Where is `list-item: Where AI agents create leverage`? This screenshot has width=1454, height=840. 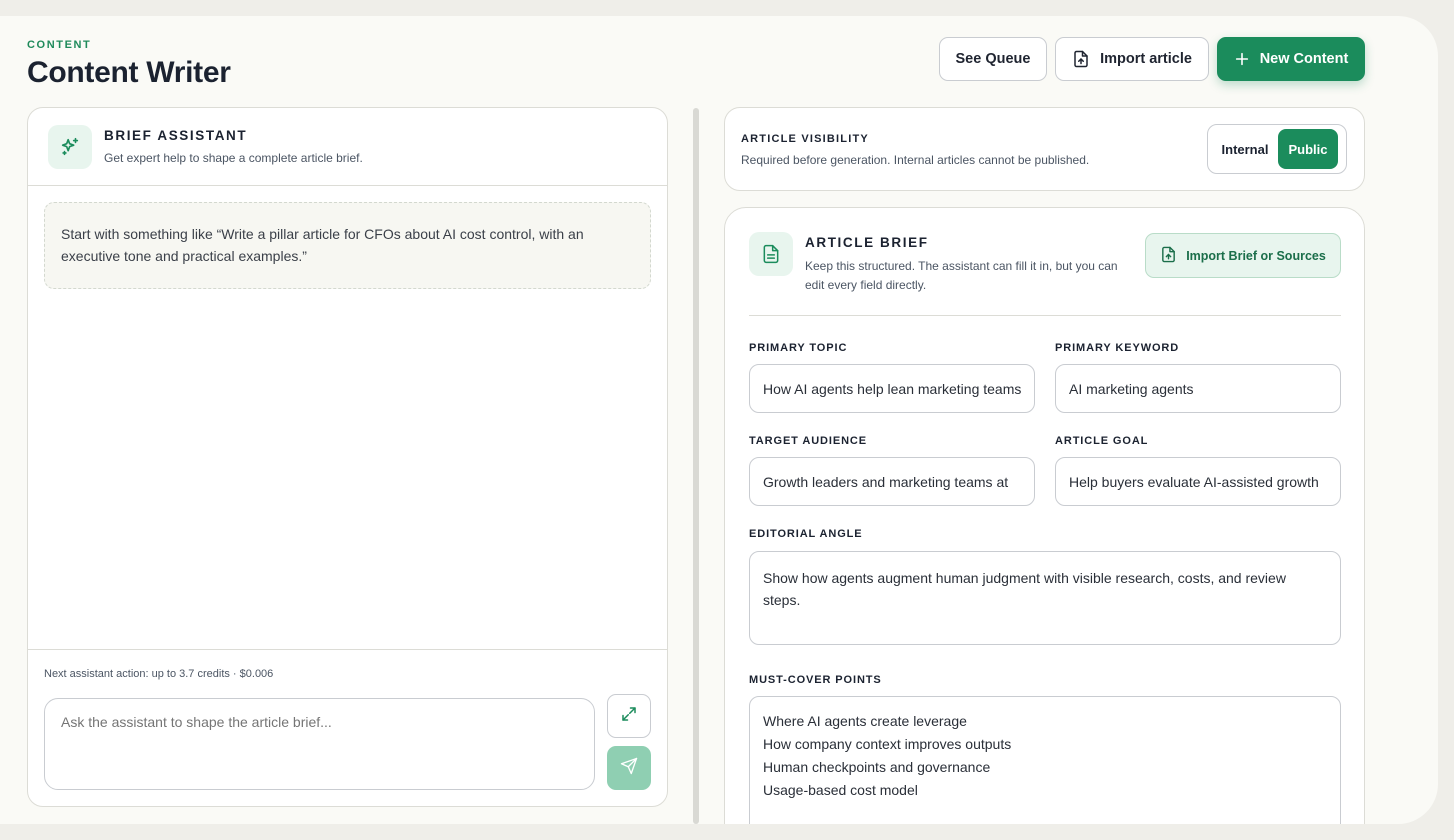
list-item: Where AI agents create leverage is located at coordinates (865, 721).